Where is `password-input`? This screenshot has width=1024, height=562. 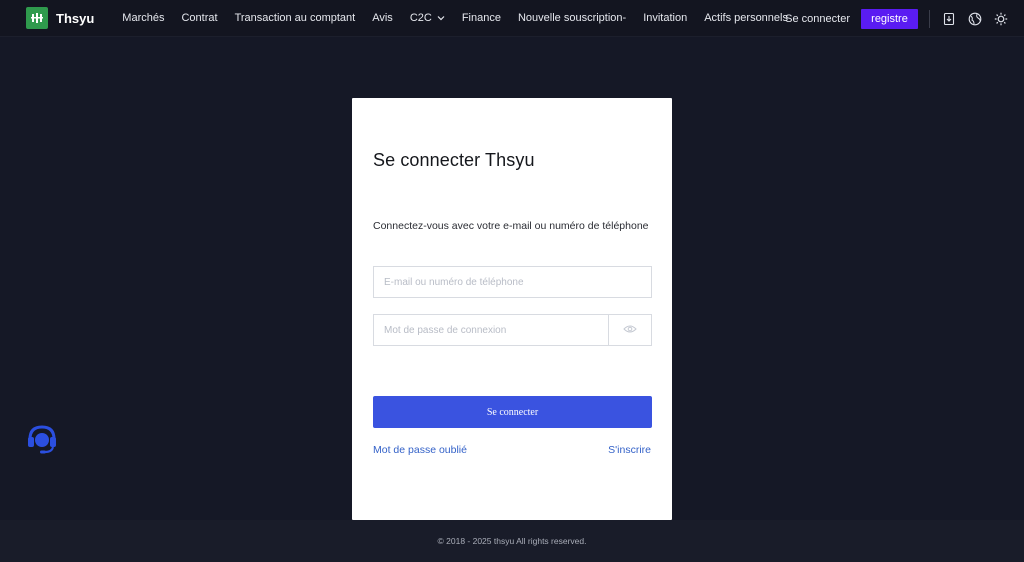 password-input is located at coordinates (491, 330).